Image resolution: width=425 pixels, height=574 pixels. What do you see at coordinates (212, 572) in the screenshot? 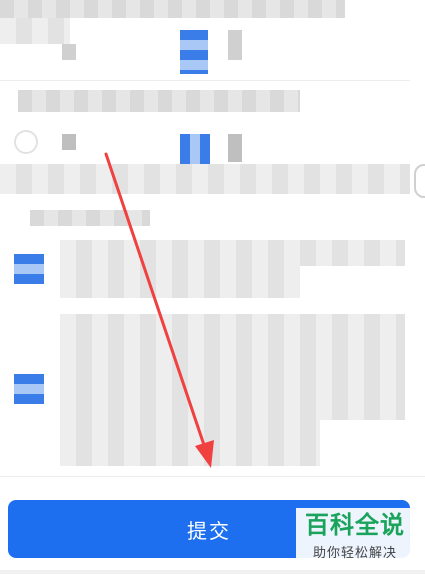
I see `bottom-bar` at bounding box center [212, 572].